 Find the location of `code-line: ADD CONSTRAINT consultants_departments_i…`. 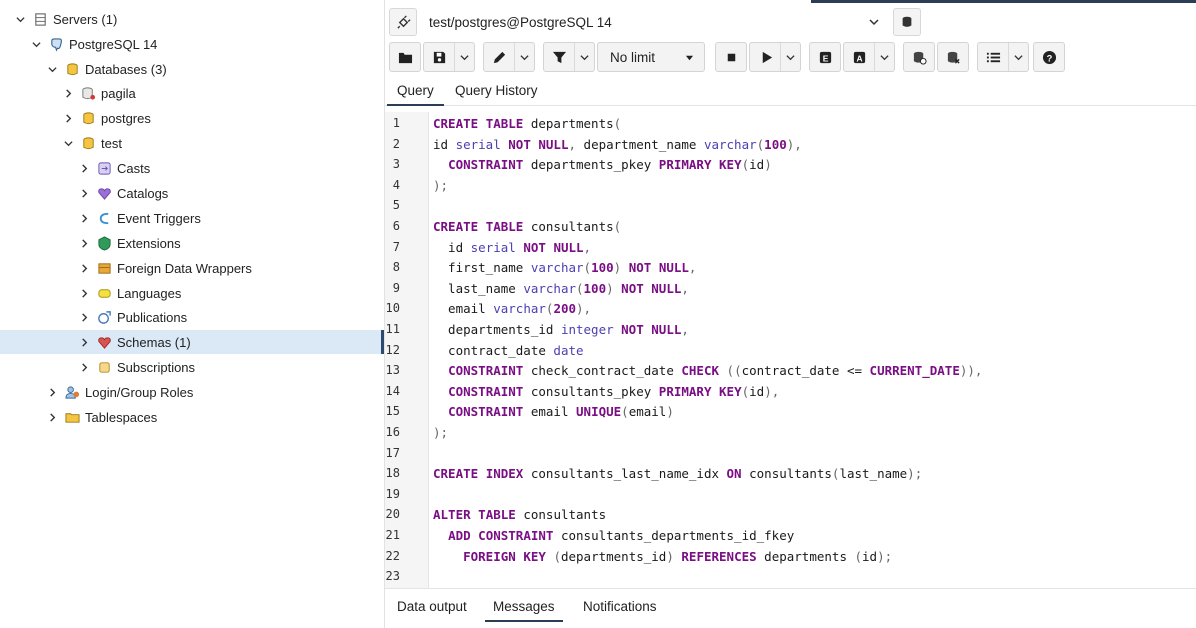

code-line: ADD CONSTRAINT consultants_departments_i… is located at coordinates (621, 535).